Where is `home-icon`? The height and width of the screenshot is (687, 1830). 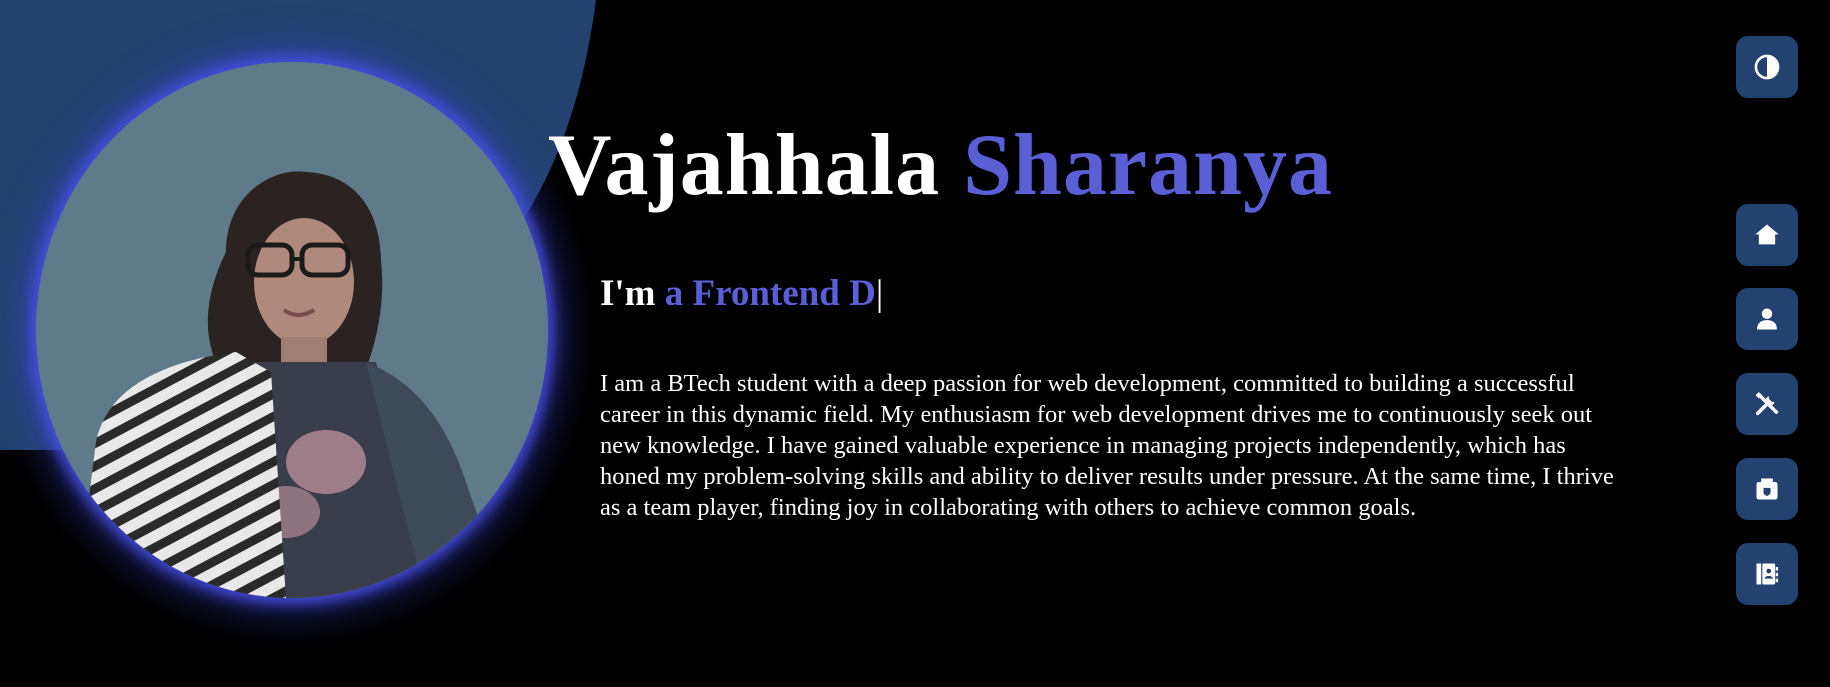
home-icon is located at coordinates (1767, 234).